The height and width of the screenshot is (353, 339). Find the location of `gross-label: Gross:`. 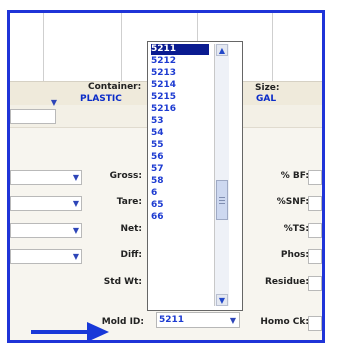

gross-label: Gross: is located at coordinates (125, 176).